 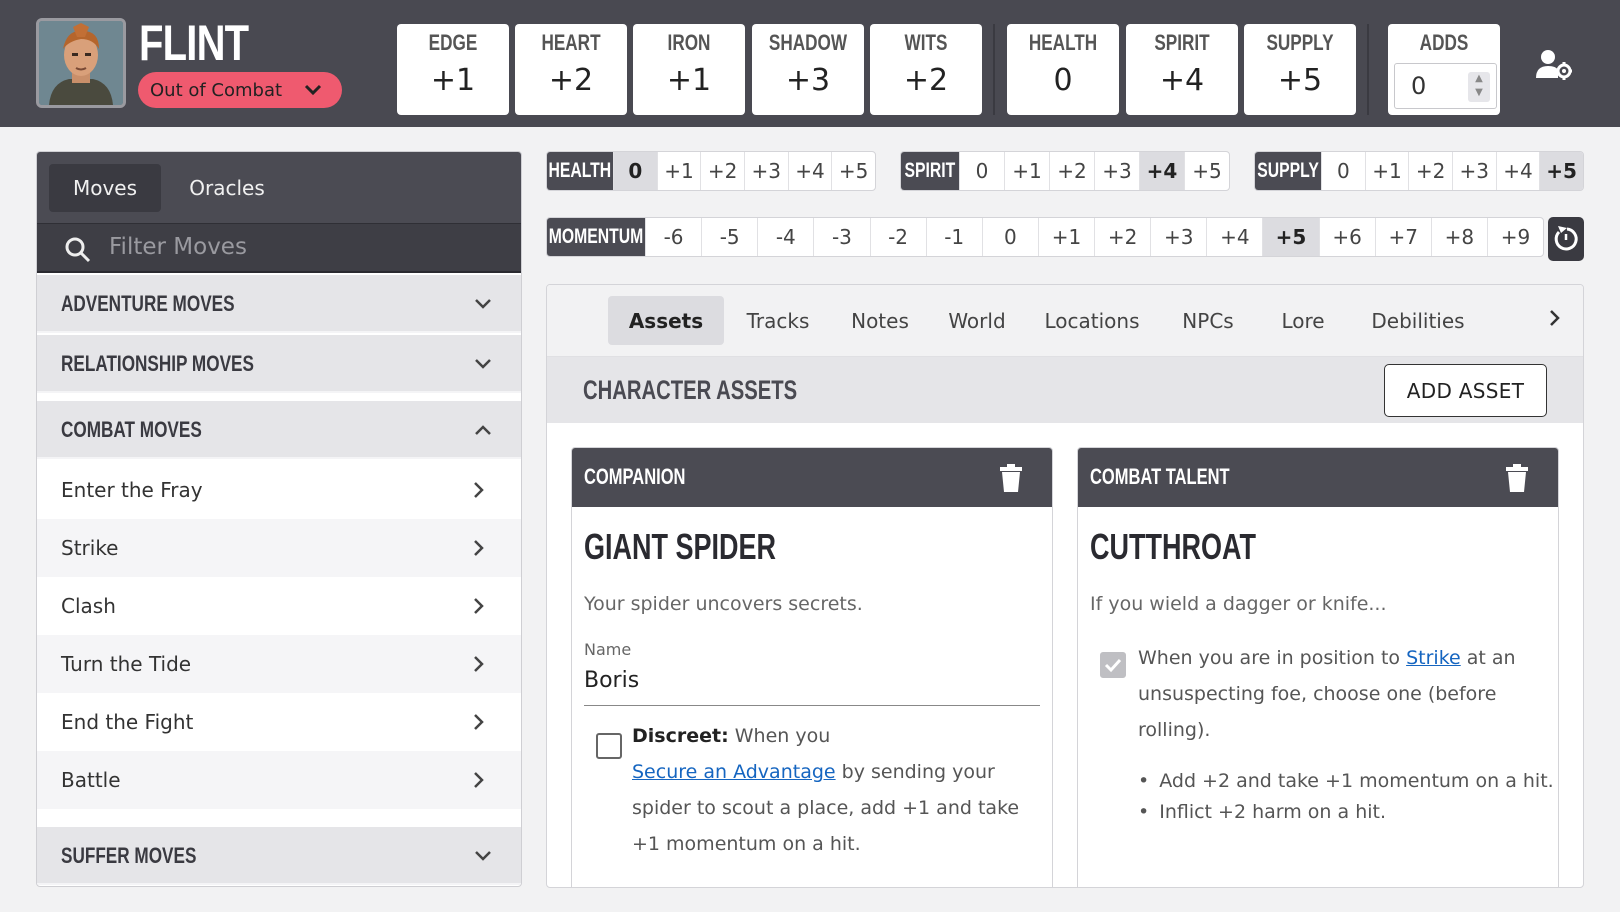 What do you see at coordinates (127, 722) in the screenshot?
I see `move-label: End the Fight` at bounding box center [127, 722].